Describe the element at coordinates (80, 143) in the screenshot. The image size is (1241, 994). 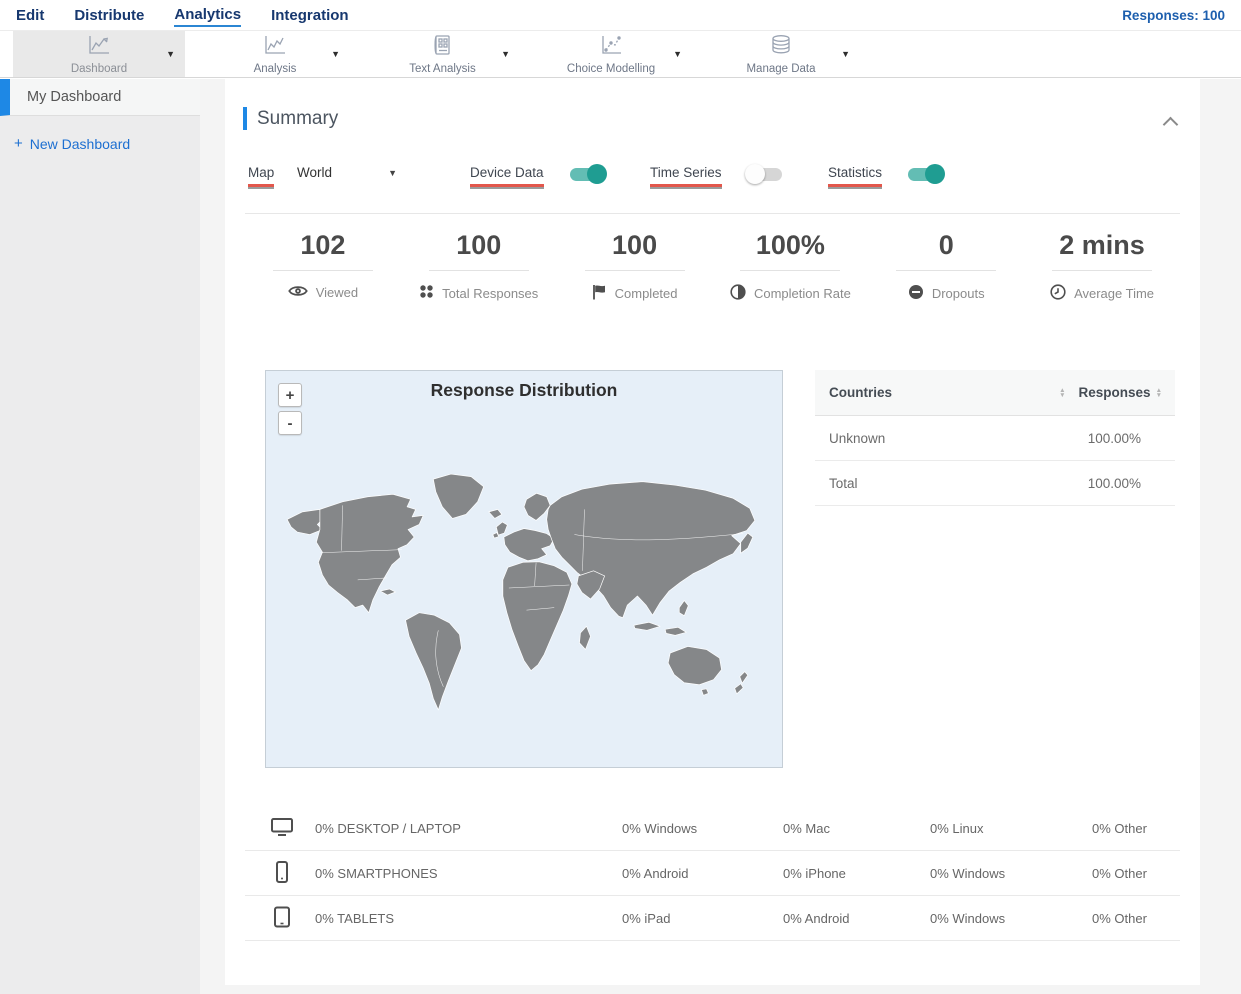
I see `new-dashboard-label: New Dashboard` at that location.